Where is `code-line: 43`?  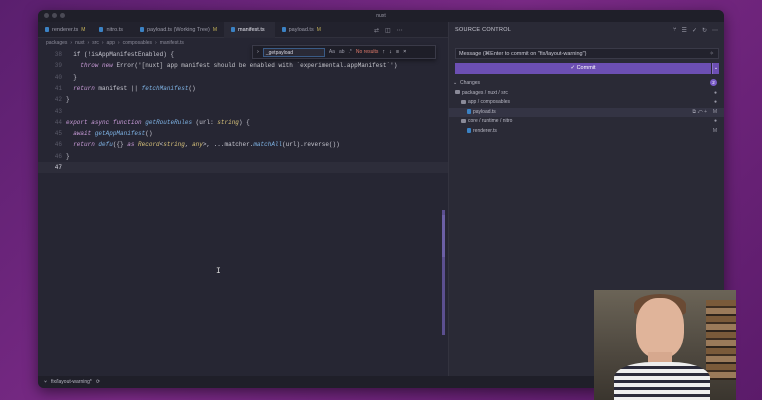
code-line: 43 is located at coordinates (243, 111).